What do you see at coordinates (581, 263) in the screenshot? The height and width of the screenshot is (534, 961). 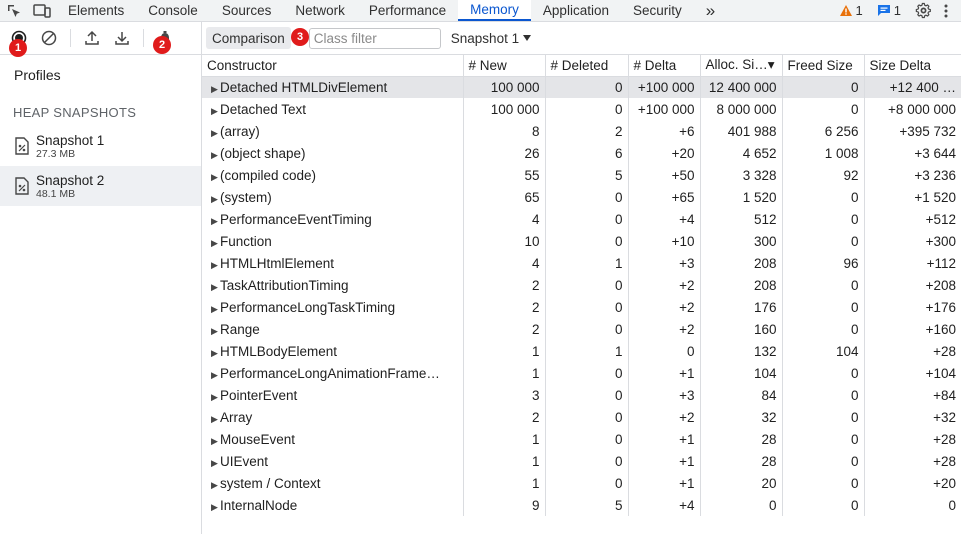 I see `table-row: ▶ HTMLHtmlElement 4 1 +3 208 96 +112` at bounding box center [581, 263].